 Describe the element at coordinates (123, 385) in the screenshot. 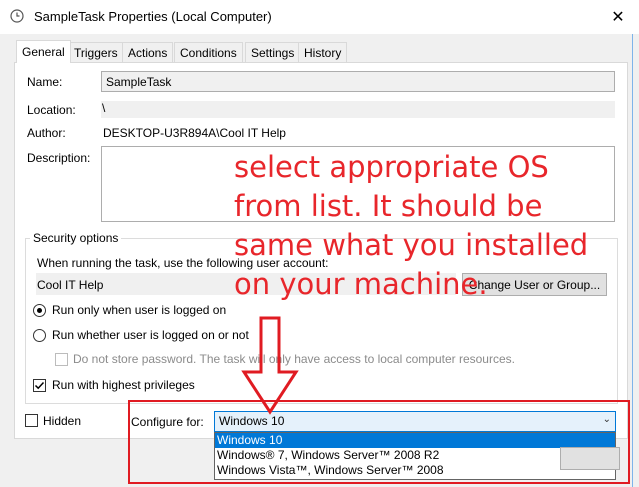

I see `highest-privileges-label: Run with highest privileges` at that location.